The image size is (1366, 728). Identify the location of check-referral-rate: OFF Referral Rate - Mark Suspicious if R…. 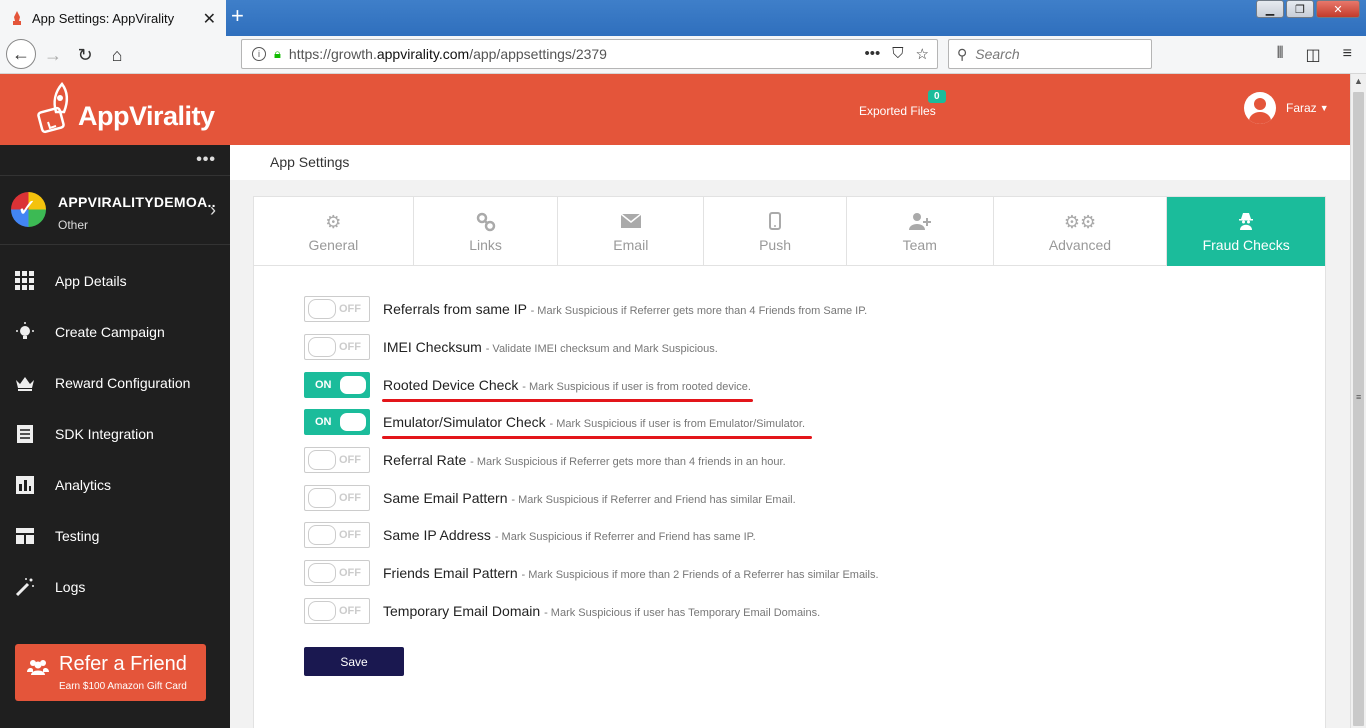
(545, 460).